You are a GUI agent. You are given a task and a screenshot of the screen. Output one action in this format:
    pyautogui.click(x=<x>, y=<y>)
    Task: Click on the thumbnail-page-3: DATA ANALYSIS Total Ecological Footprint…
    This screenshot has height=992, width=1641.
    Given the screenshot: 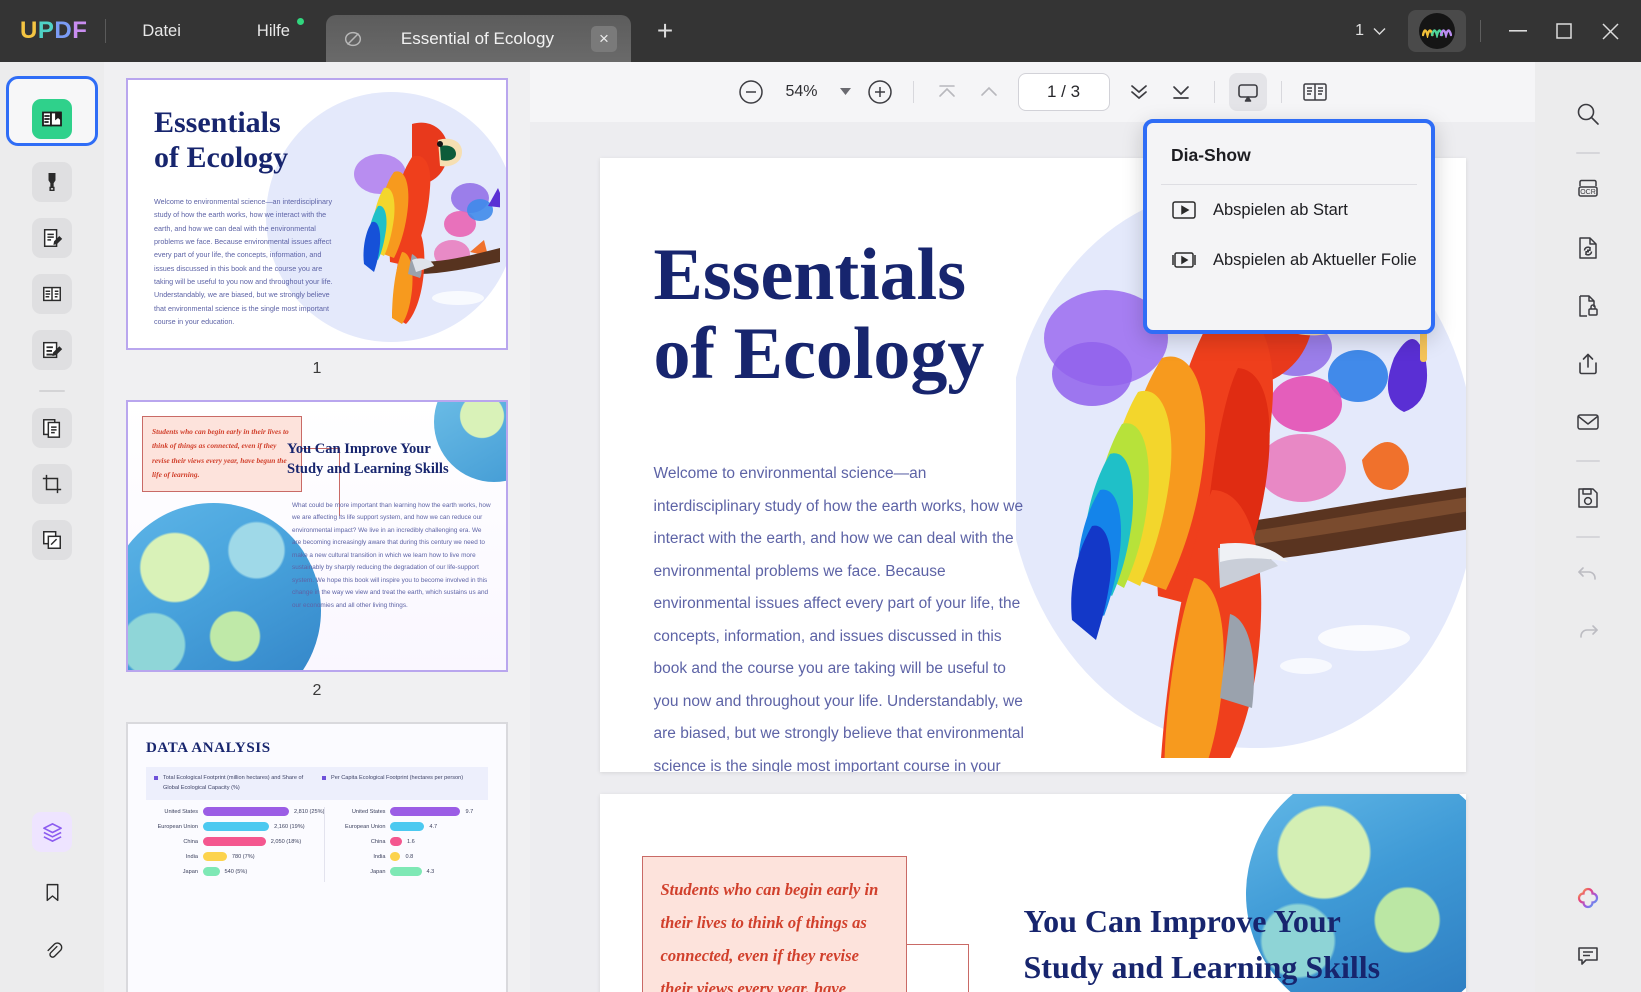 What is the action you would take?
    pyautogui.click(x=317, y=857)
    